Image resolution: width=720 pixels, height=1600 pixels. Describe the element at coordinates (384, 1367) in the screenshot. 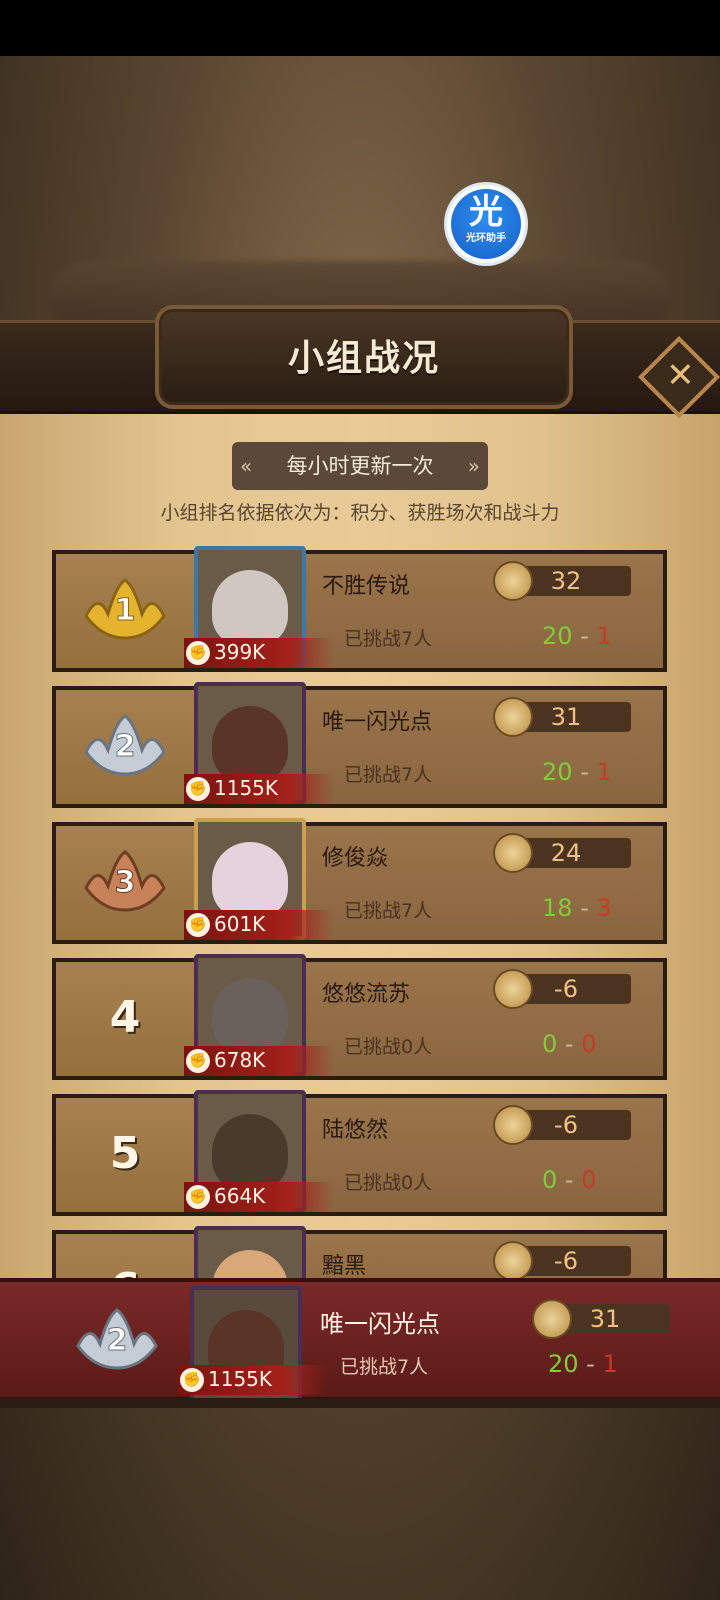

I see `self-challenged-count: 已挑战7人` at that location.